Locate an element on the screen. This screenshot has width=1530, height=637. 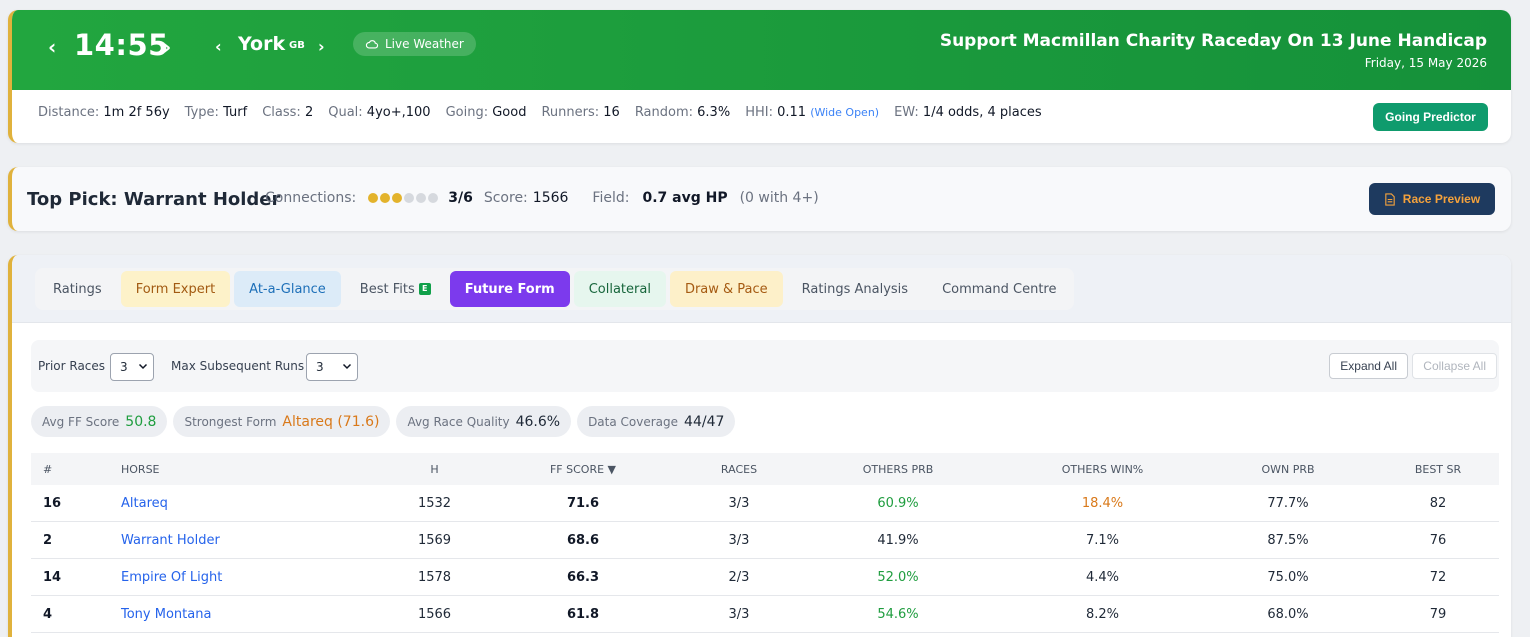
stat-going-label: Going: is located at coordinates (467, 112).